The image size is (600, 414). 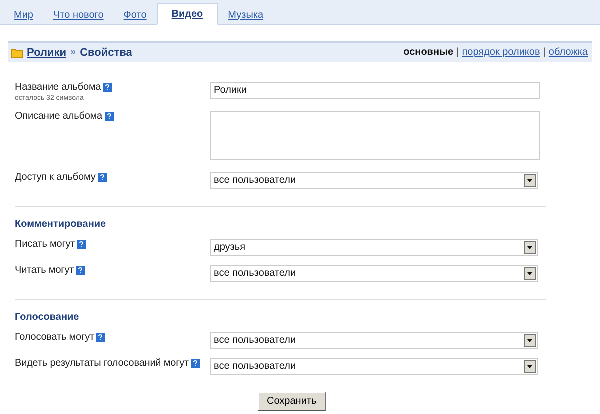 I want to click on folder-icon, so click(x=17, y=53).